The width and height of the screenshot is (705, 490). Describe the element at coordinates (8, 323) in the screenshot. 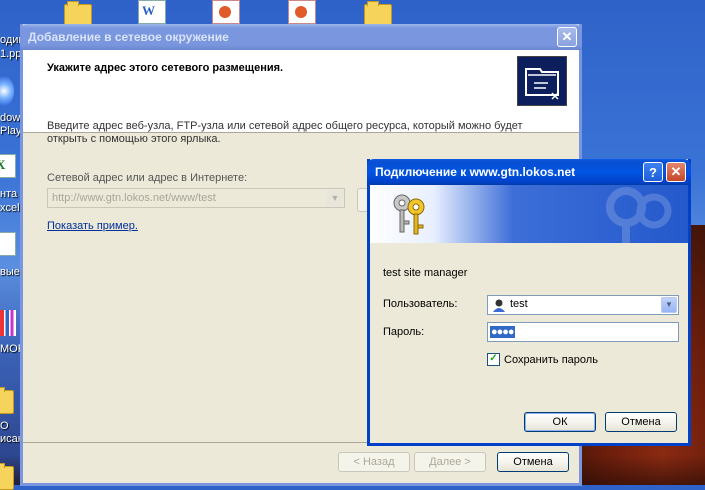

I see `chart-app-icon` at that location.